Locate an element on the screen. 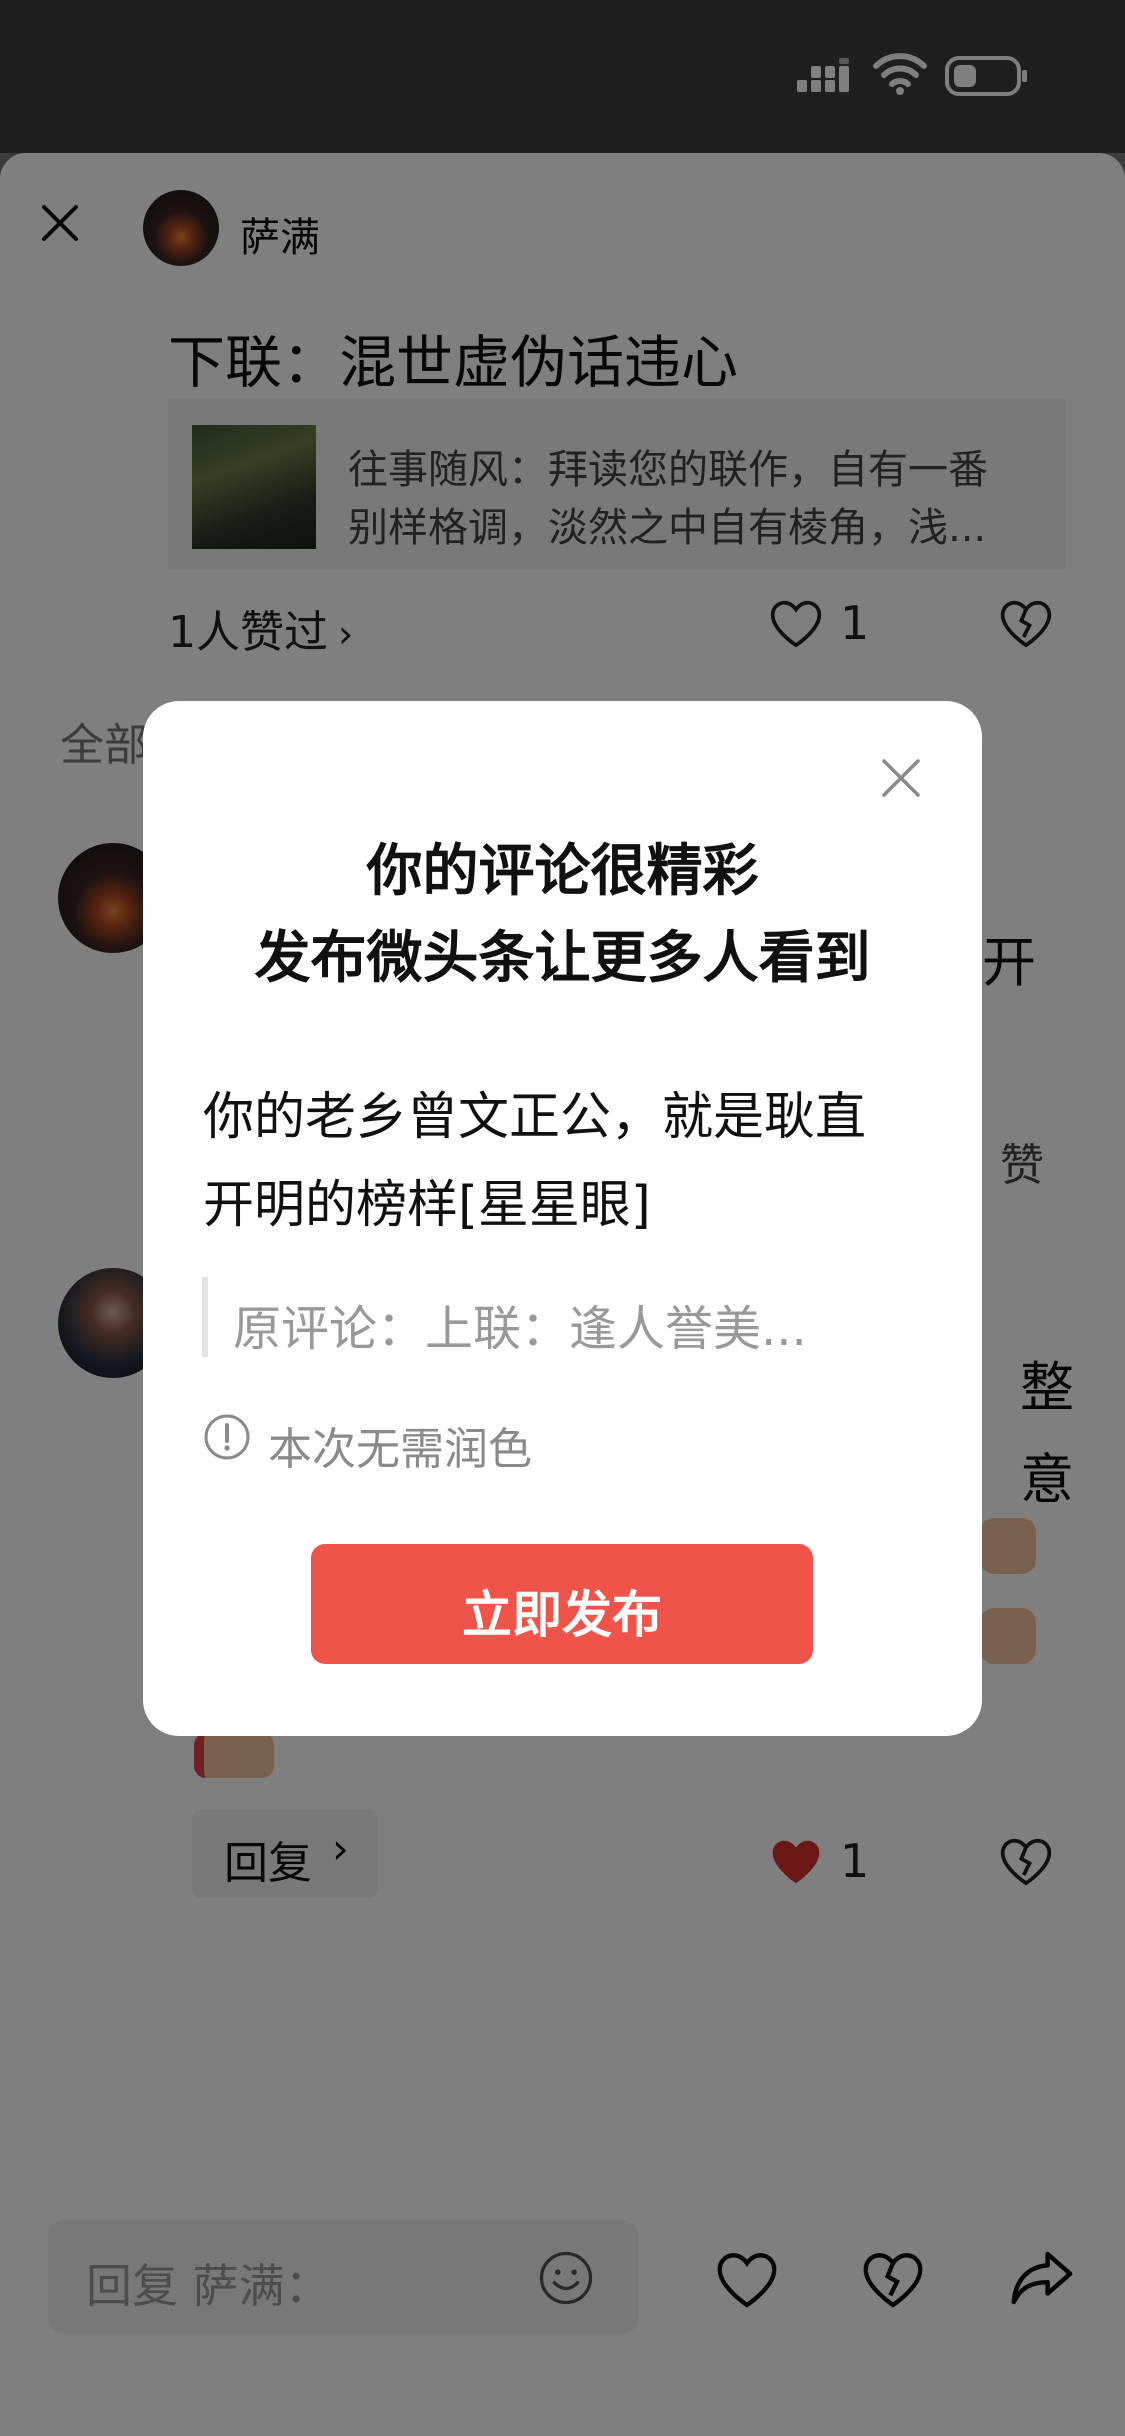 This screenshot has height=2436, width=1125. info-icon is located at coordinates (227, 1437).